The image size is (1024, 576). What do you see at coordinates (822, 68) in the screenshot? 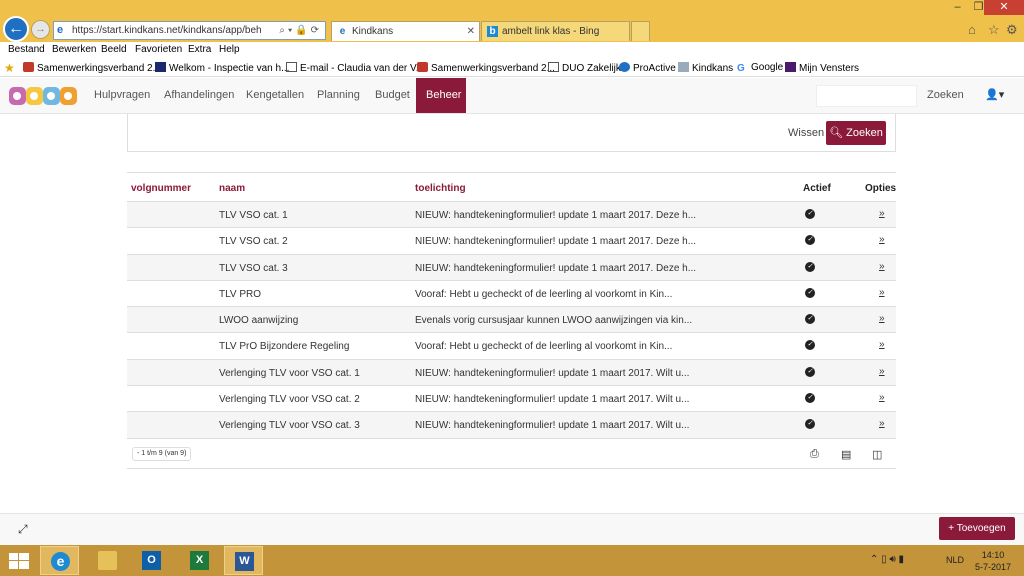
I see `favorite-link: Mijn Vensters` at bounding box center [822, 68].